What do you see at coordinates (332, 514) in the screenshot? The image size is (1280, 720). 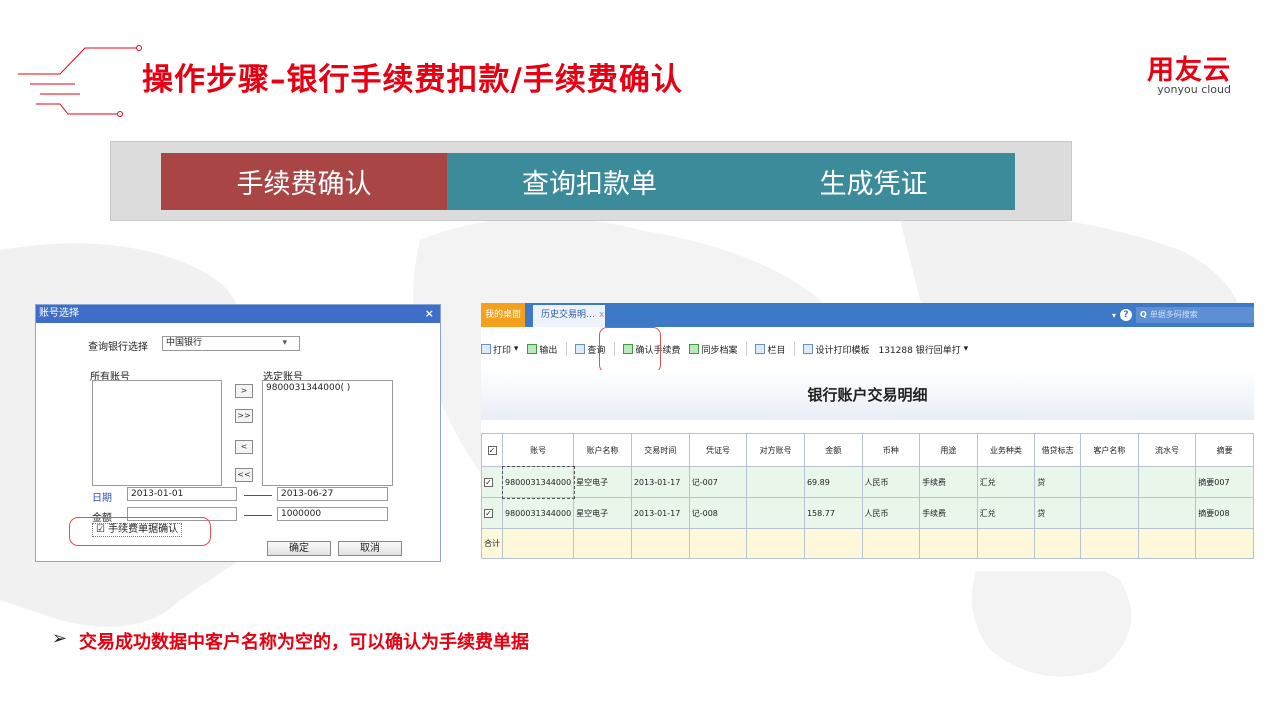 I see `amount-to-input: 1000000` at bounding box center [332, 514].